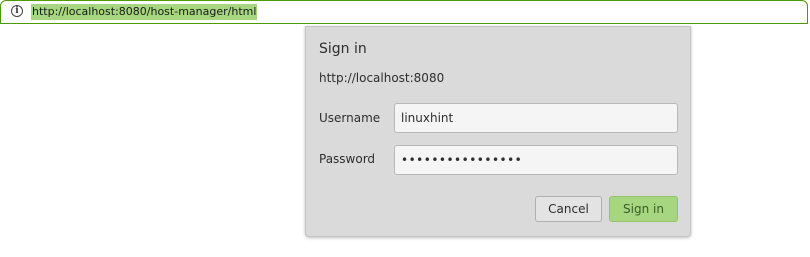  Describe the element at coordinates (350, 118) in the screenshot. I see `username-label: Username` at that location.